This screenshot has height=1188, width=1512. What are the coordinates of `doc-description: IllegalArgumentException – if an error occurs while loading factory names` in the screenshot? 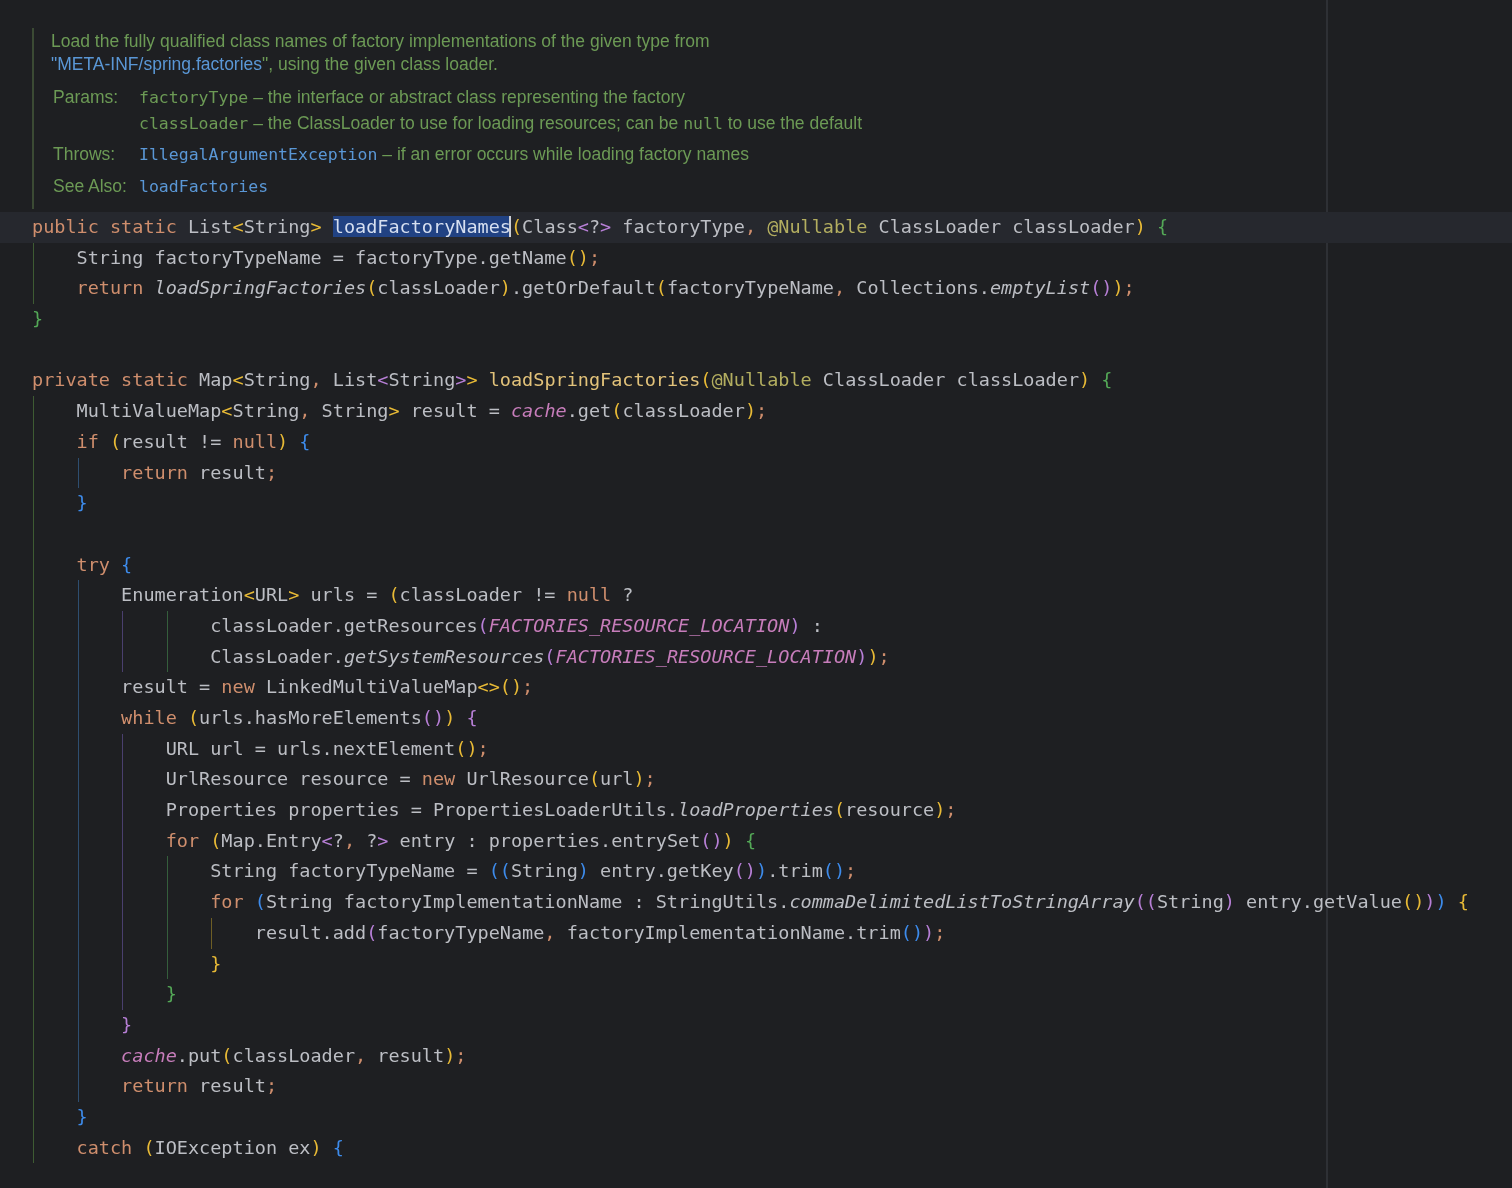 It's located at (444, 154).